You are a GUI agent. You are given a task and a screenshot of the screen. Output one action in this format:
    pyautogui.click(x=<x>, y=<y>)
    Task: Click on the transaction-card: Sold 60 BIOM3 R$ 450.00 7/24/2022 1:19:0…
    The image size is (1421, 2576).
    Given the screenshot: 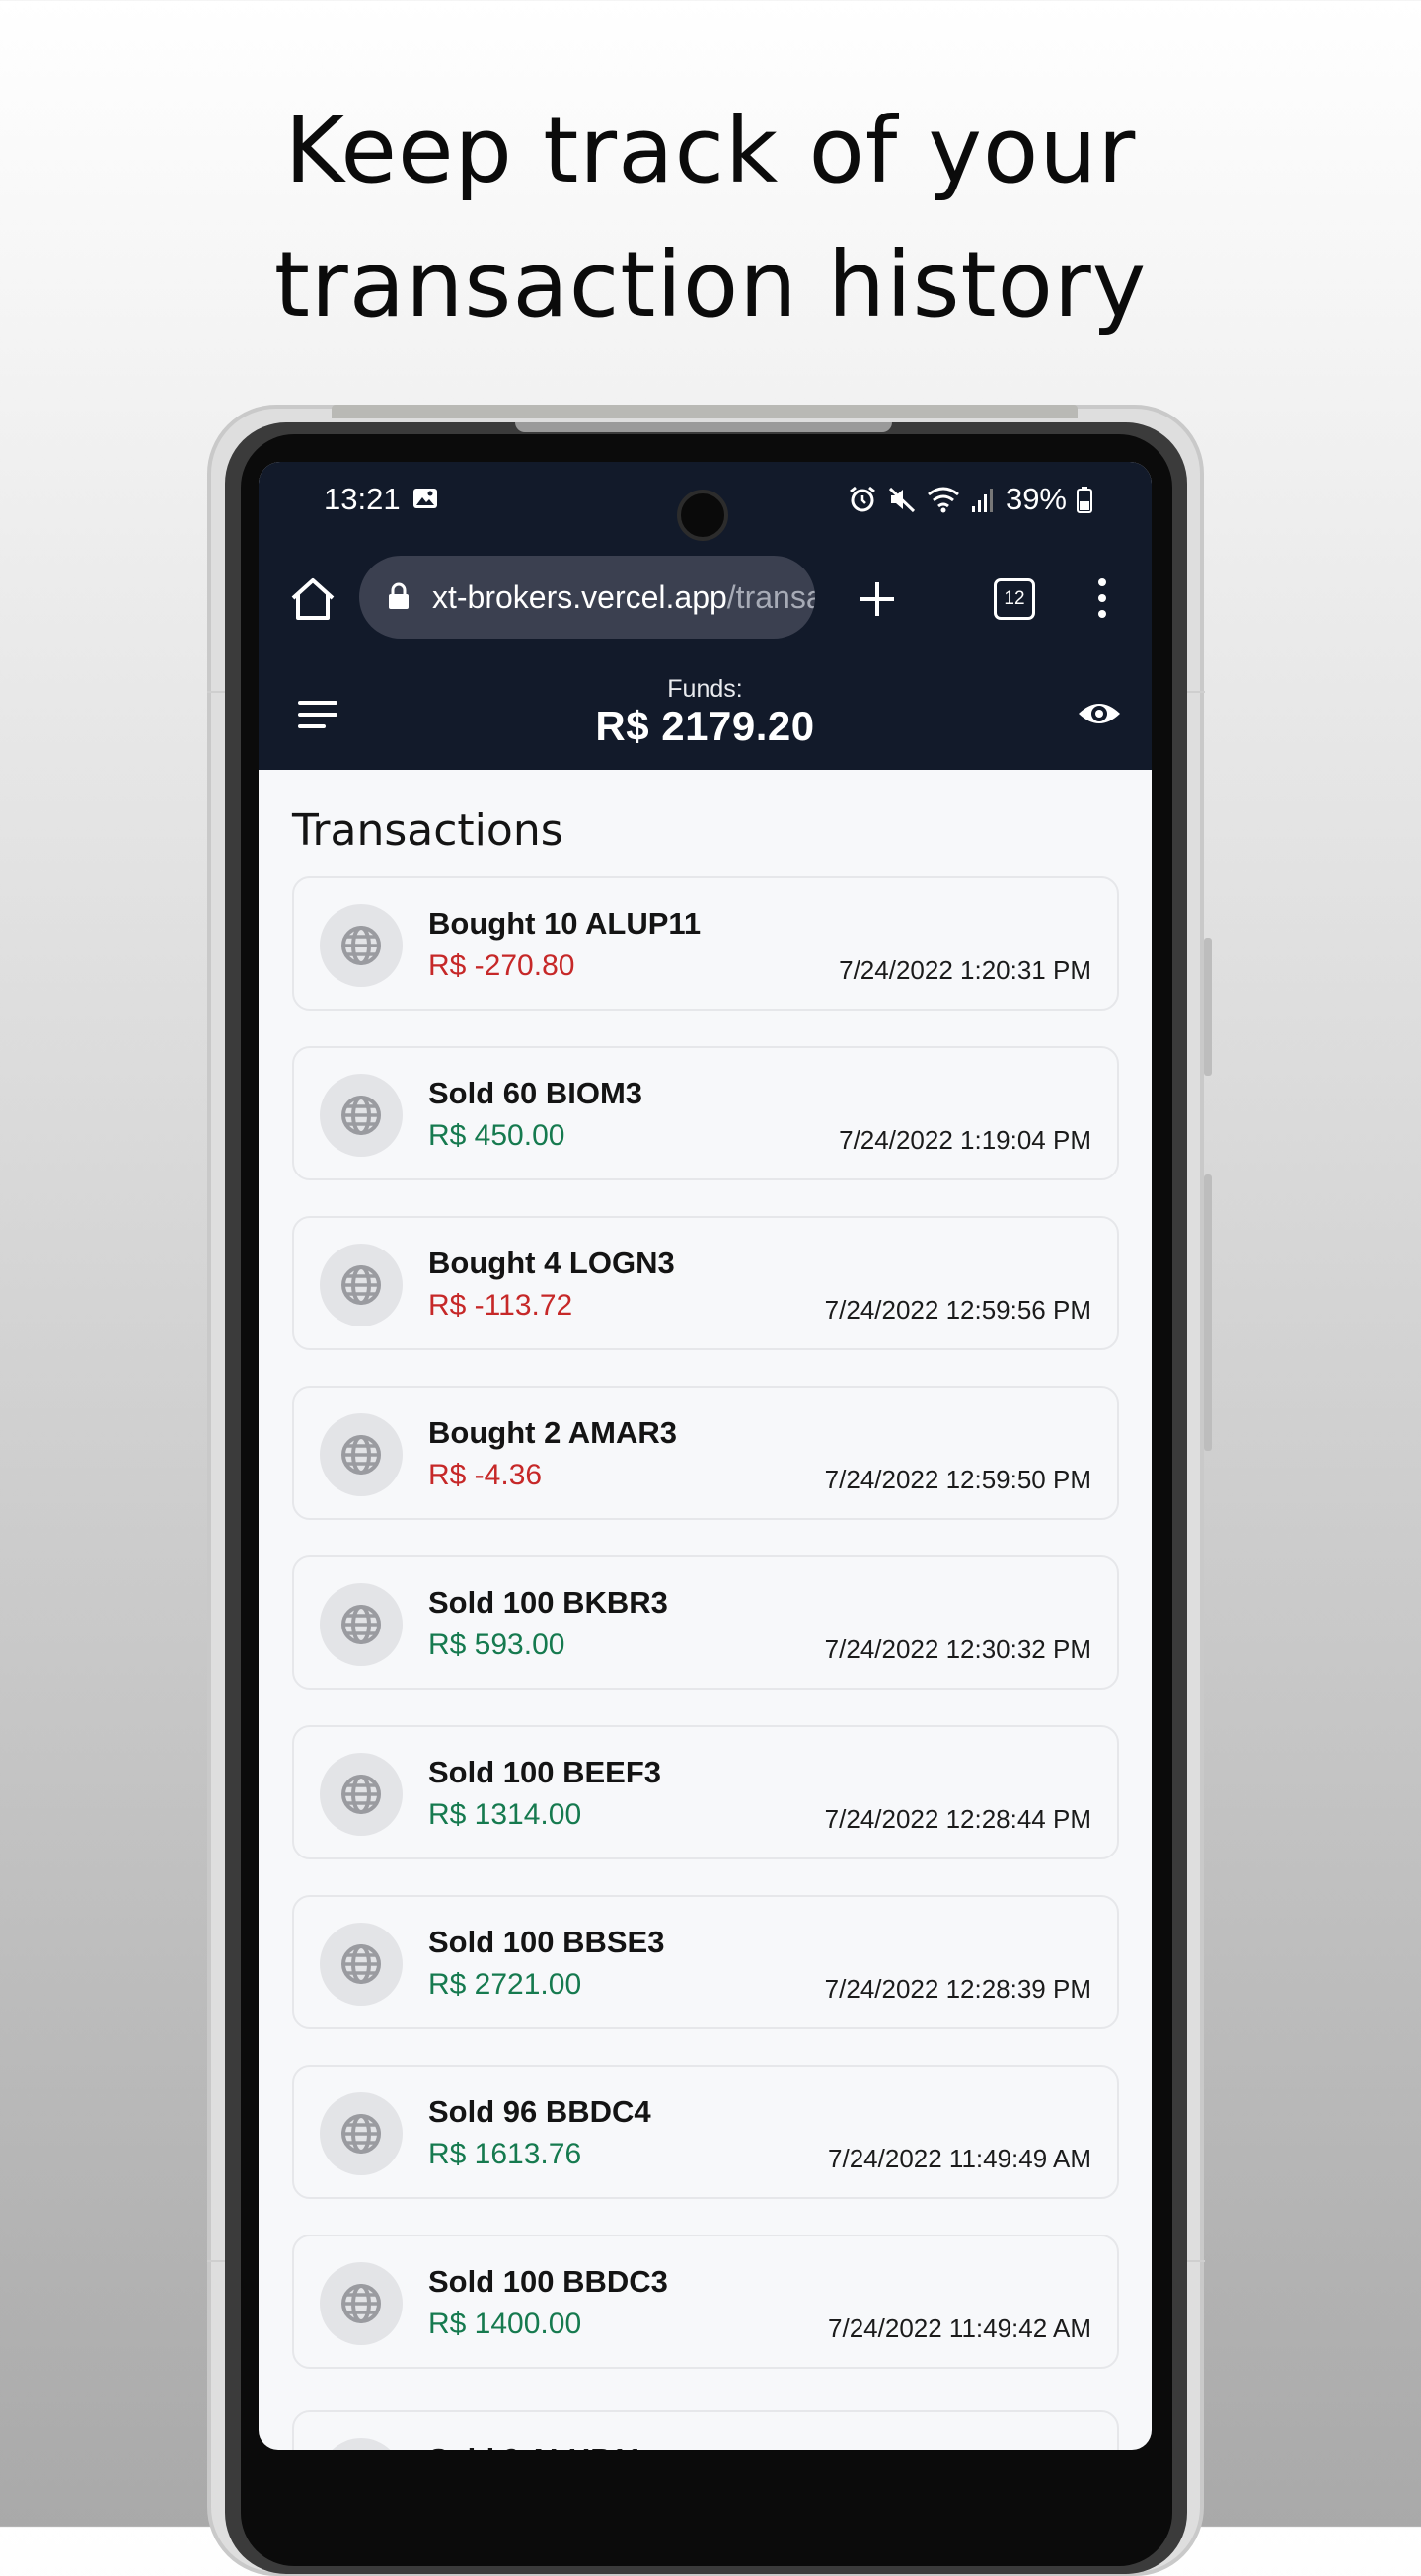 What is the action you would take?
    pyautogui.click(x=706, y=1113)
    